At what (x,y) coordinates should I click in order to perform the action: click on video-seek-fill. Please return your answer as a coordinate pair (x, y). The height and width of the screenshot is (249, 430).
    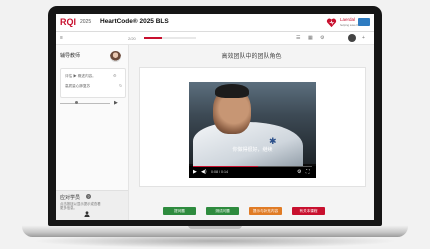
    Looking at the image, I should click on (226, 166).